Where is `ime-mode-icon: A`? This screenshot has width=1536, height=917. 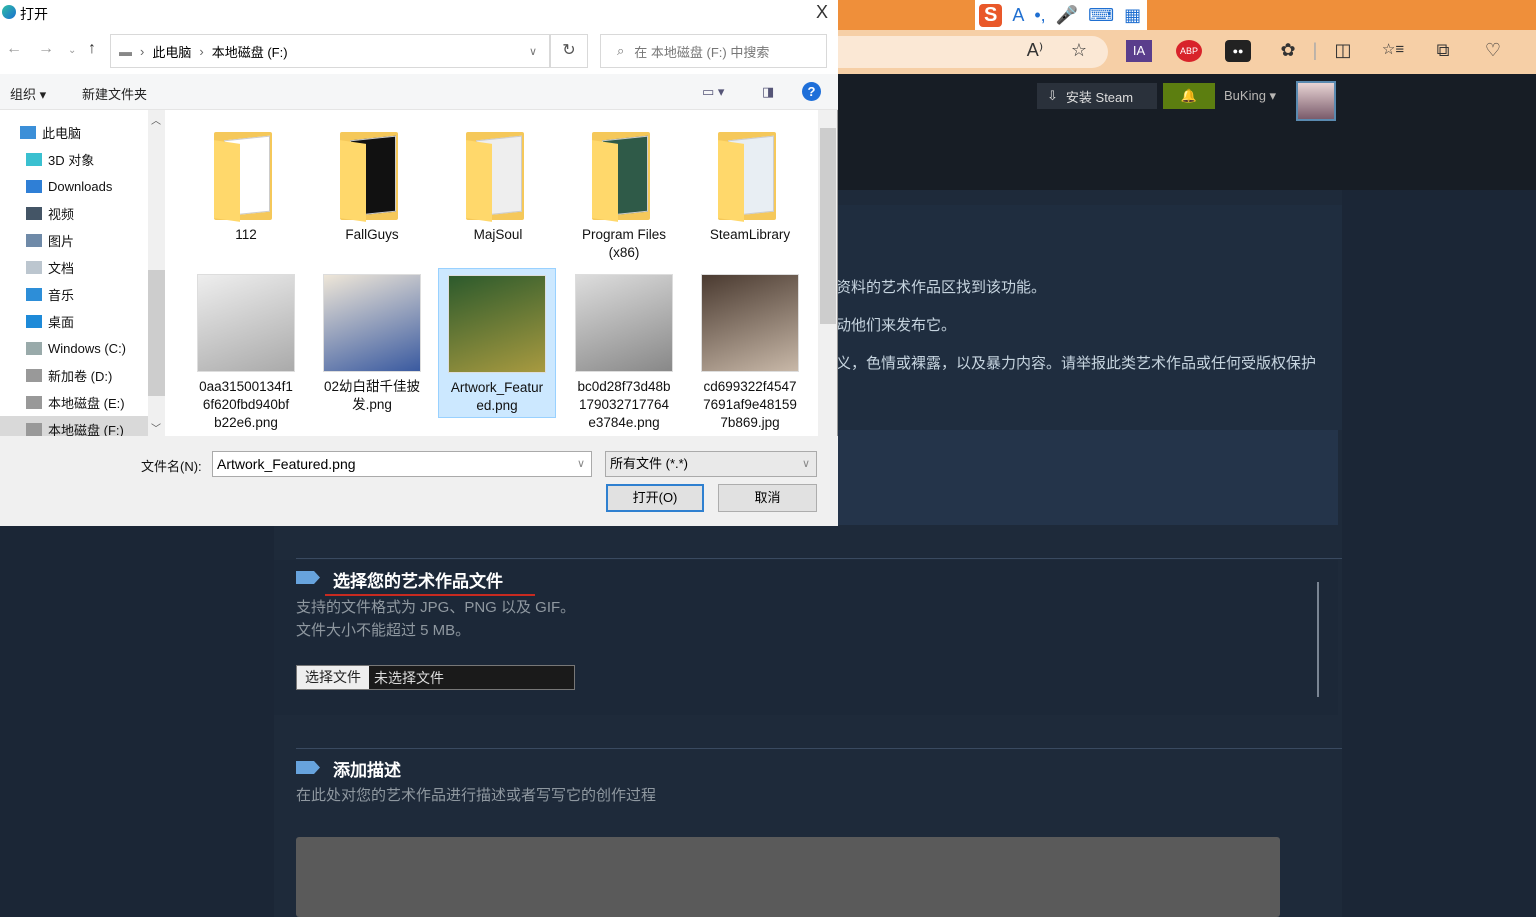 ime-mode-icon: A is located at coordinates (1018, 15).